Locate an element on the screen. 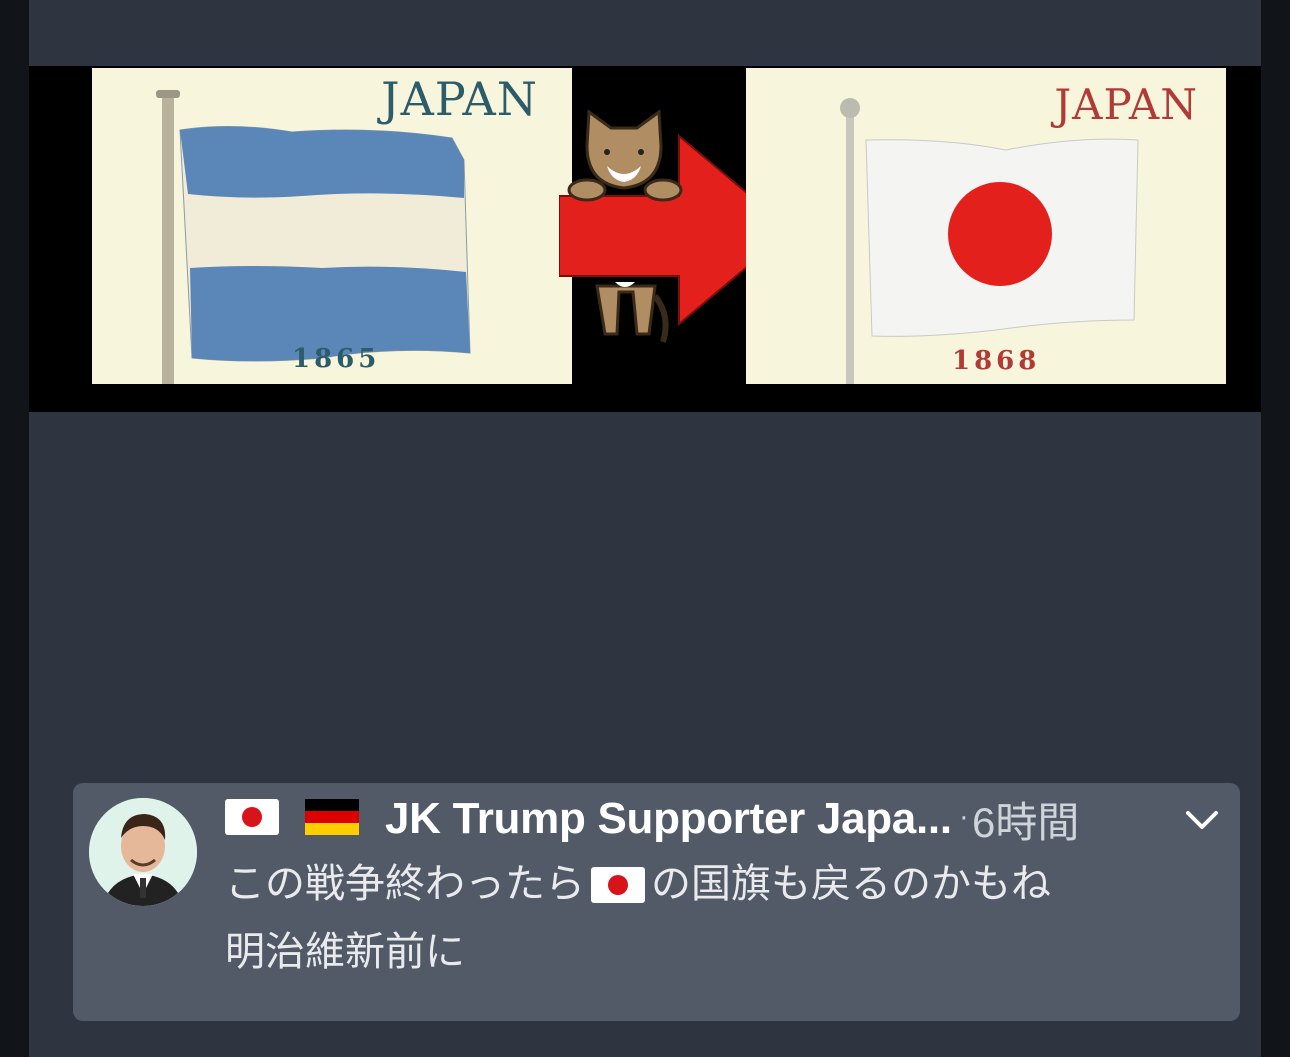 This screenshot has width=1290, height=1057. chevron-down-icon is located at coordinates (1202, 820).